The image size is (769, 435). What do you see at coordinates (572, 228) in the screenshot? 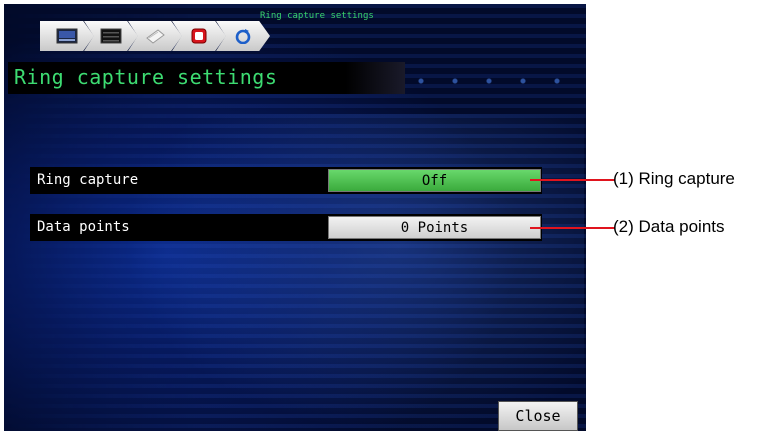
I see `callout-line-data-points` at bounding box center [572, 228].